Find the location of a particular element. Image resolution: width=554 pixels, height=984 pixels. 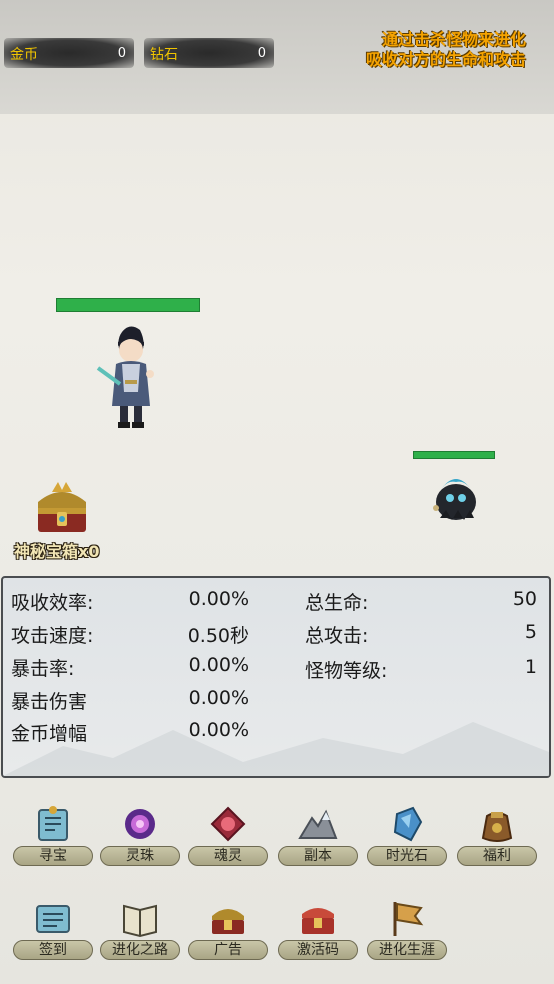

ad-chest-icon is located at coordinates (228, 921).